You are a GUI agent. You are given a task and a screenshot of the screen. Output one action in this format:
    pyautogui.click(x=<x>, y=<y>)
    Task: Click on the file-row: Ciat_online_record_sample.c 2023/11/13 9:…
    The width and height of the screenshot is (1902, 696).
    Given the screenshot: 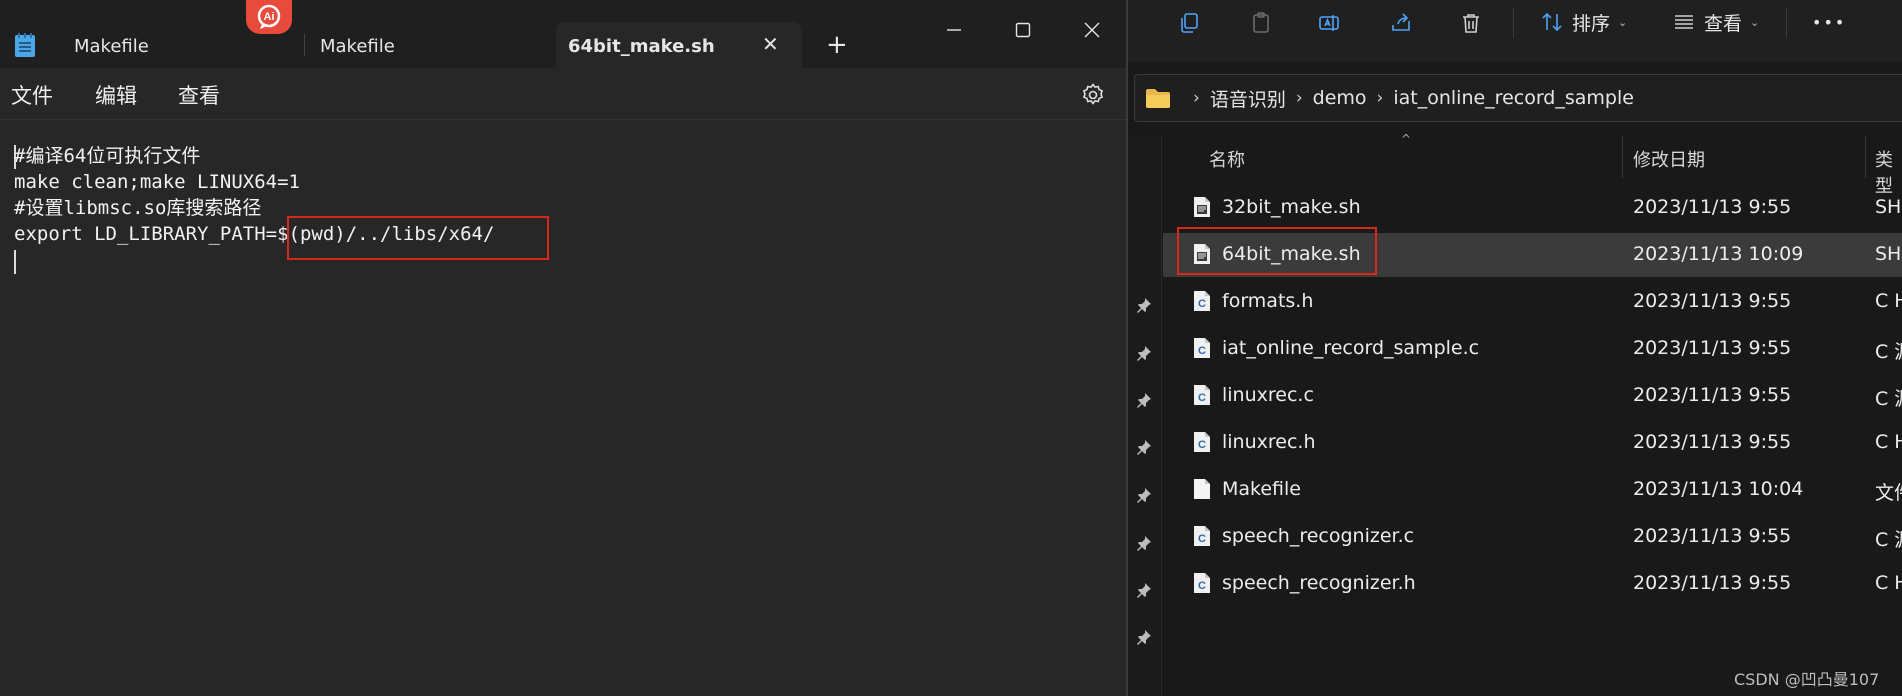 What is the action you would take?
    pyautogui.click(x=1532, y=349)
    